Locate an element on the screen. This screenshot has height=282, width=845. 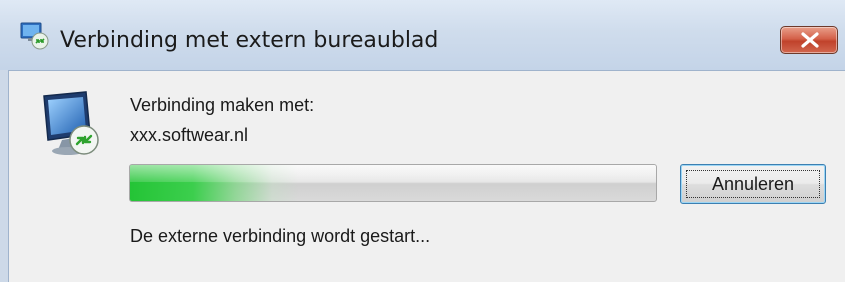
remote-desktop-monitor-icon is located at coordinates (71, 125).